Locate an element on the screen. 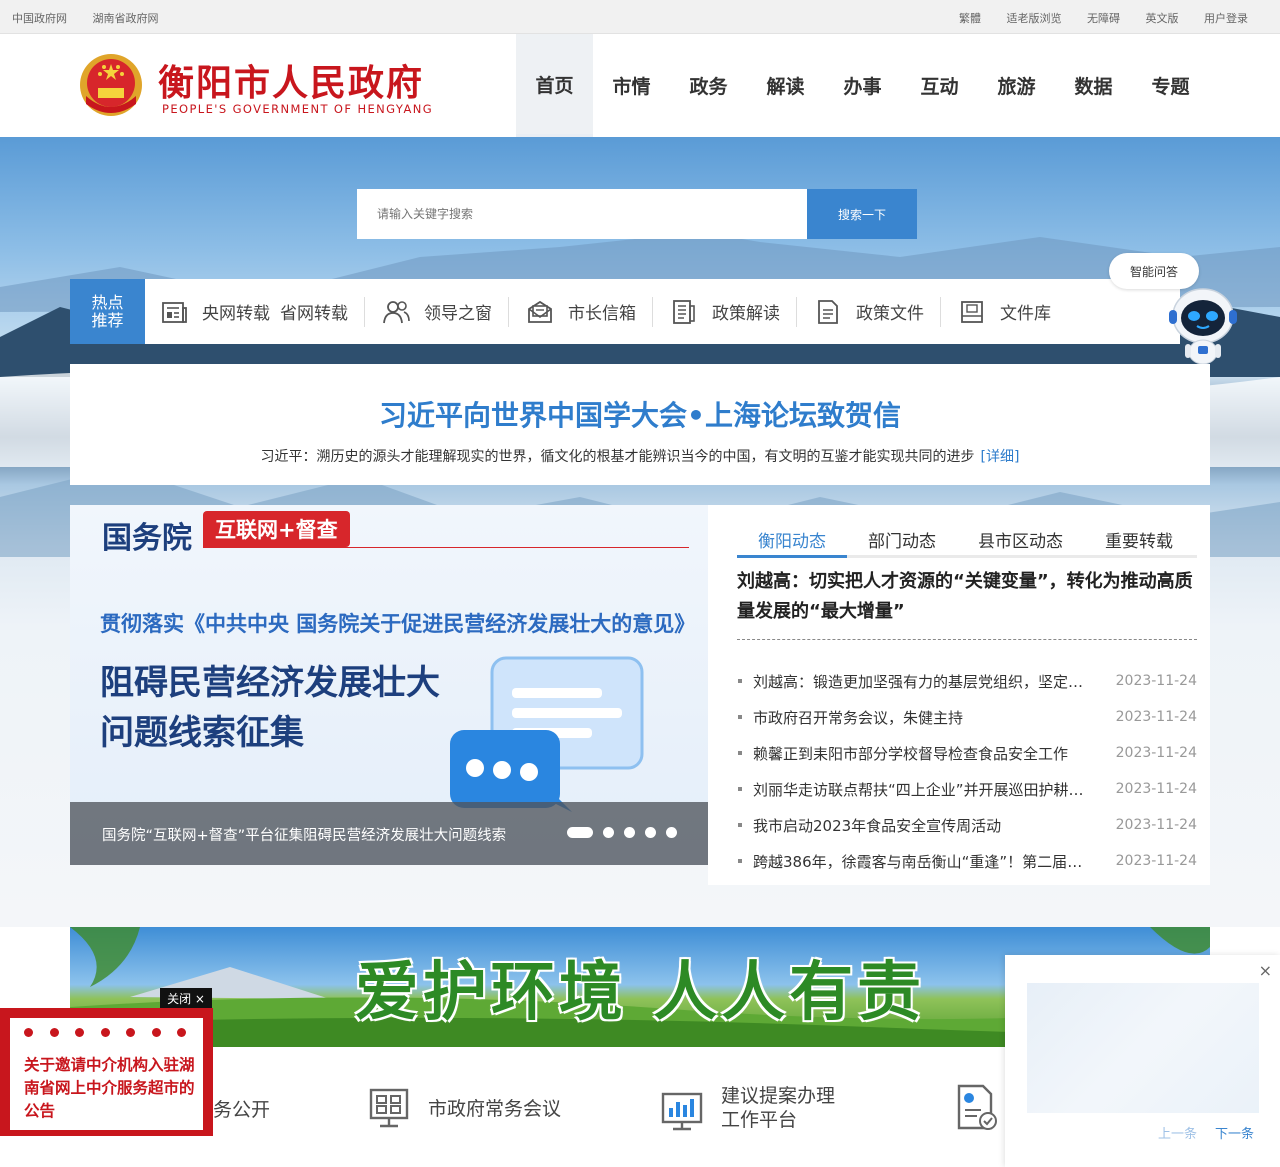 This screenshot has width=1280, height=1167. robot-assistant-icon is located at coordinates (1203, 324).